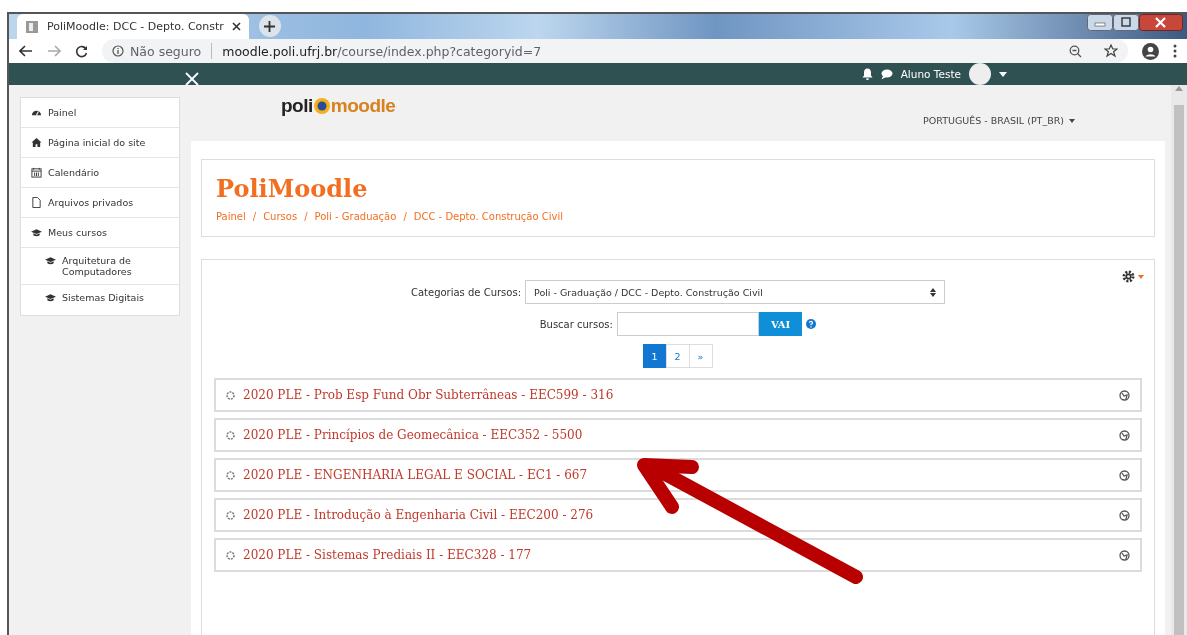  What do you see at coordinates (735, 292) in the screenshot?
I see `category-dropdown: Poli - Graduação / DCC - Depto. Construção Civil` at bounding box center [735, 292].